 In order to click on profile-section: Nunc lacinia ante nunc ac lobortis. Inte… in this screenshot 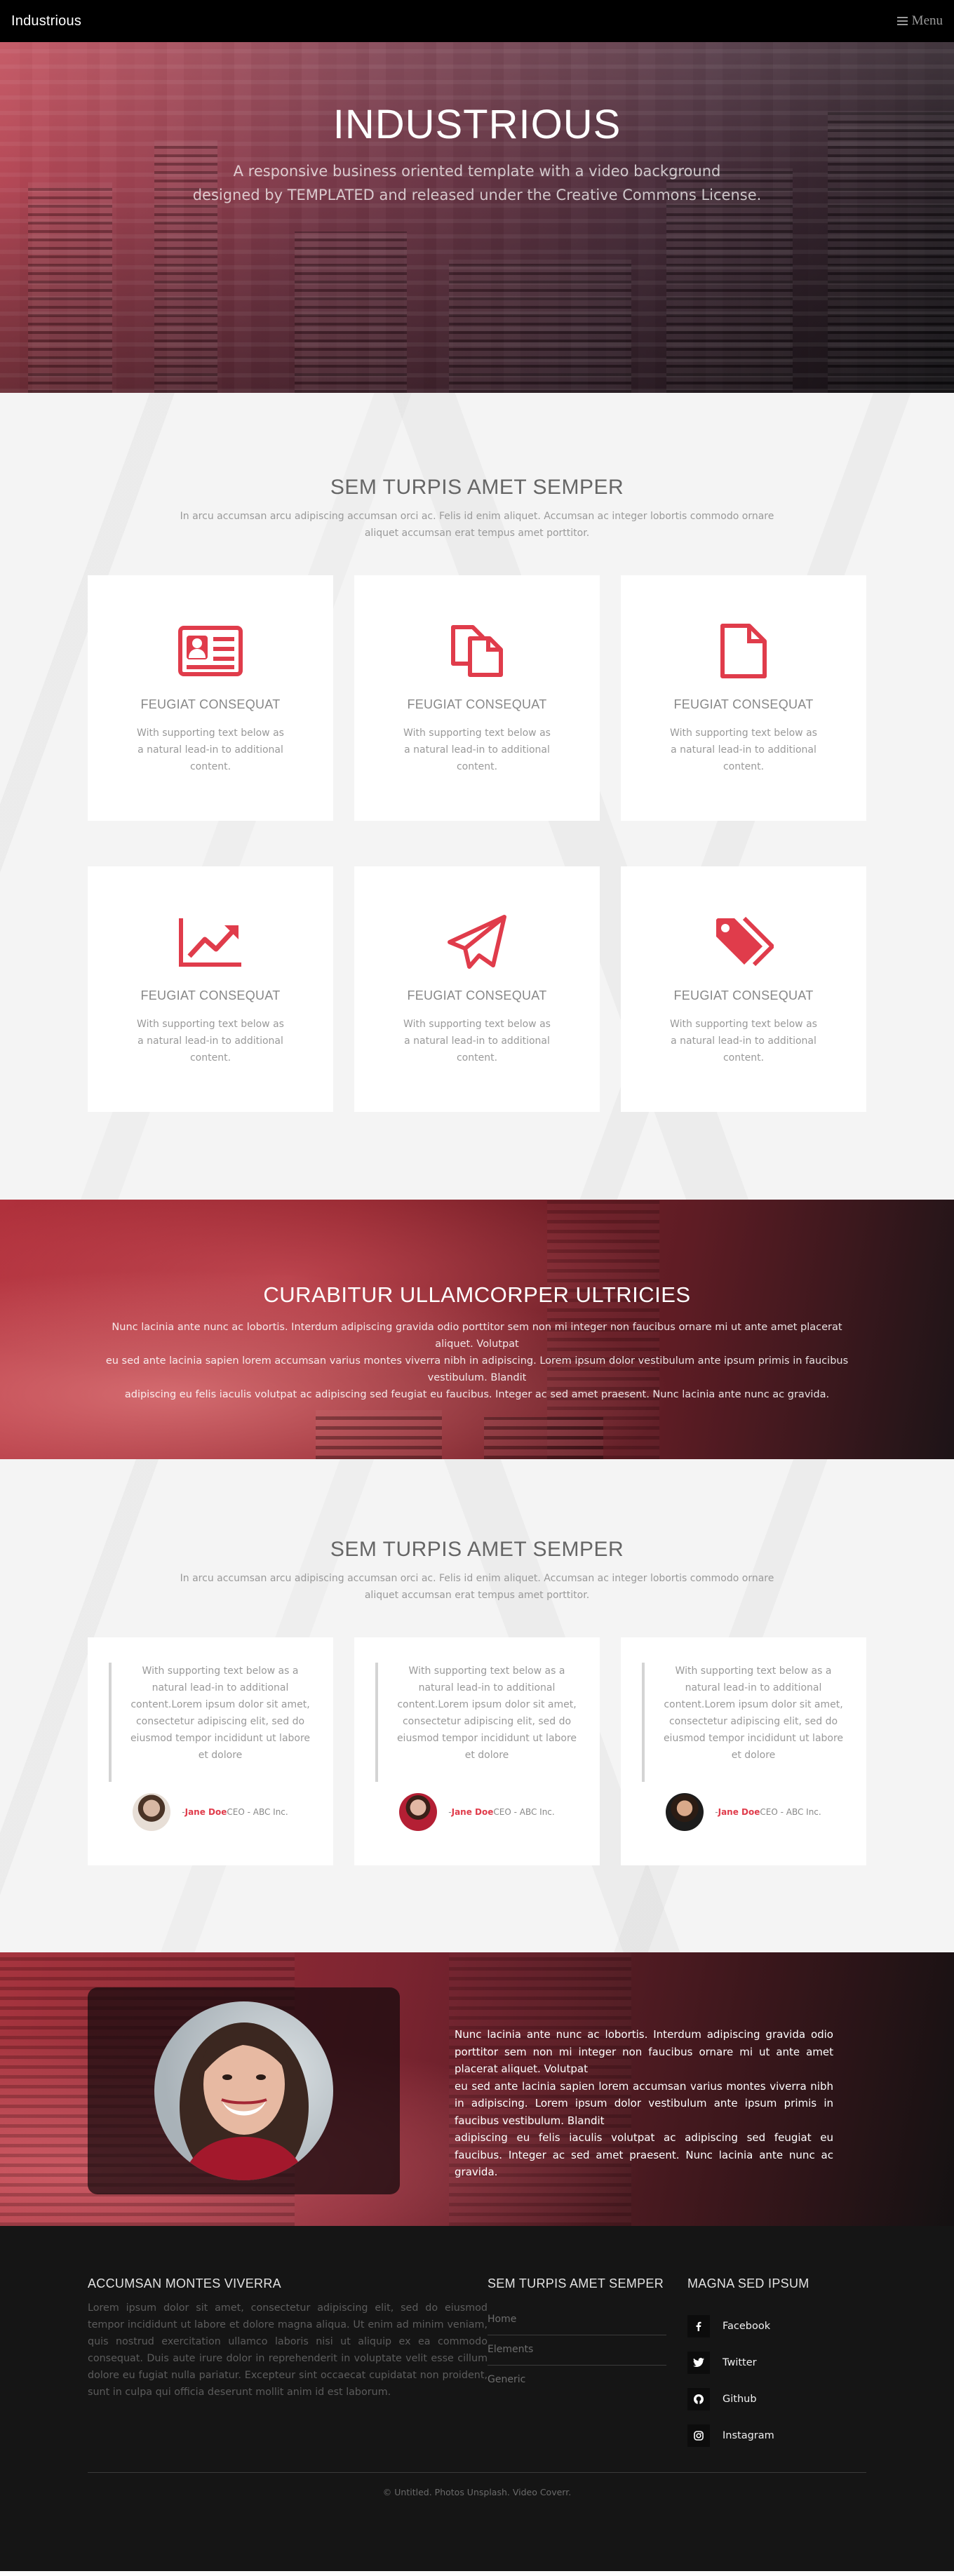, I will do `click(477, 2089)`.